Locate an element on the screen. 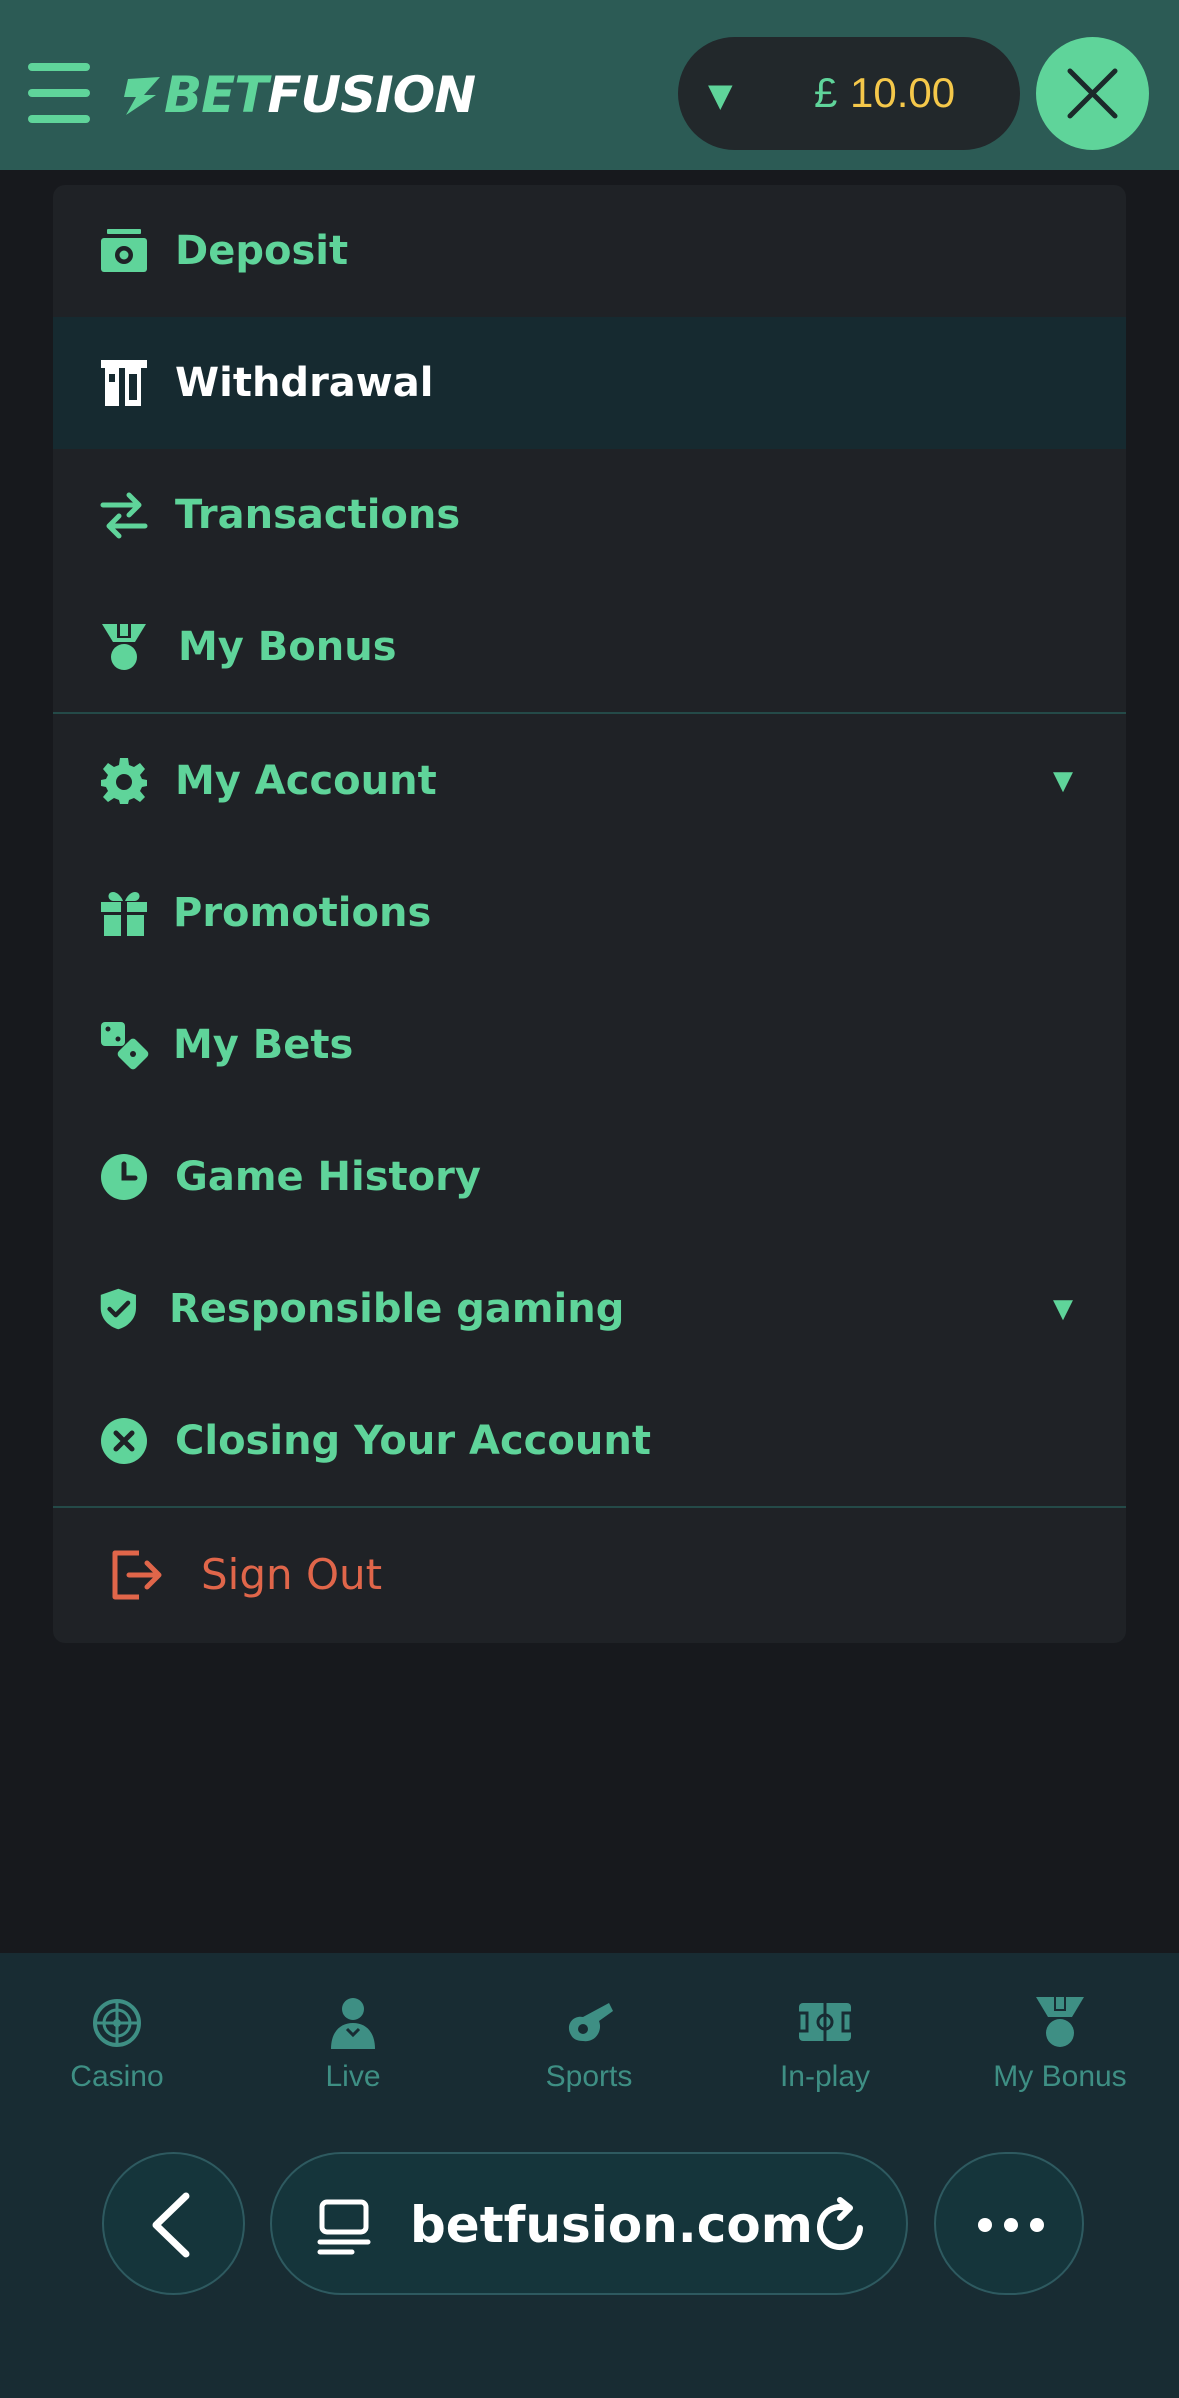 Image resolution: width=1179 pixels, height=2398 pixels. gift-icon is located at coordinates (124, 914).